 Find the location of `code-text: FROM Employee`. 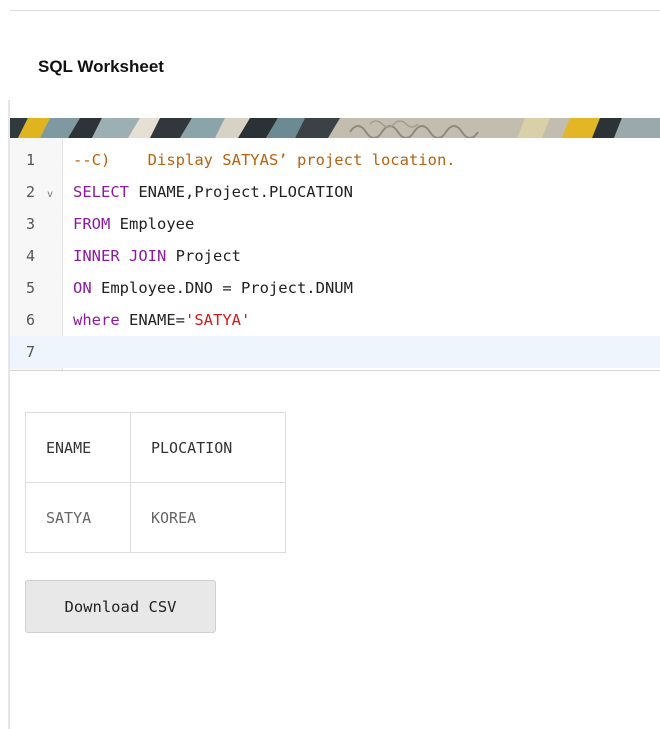

code-text: FROM Employee is located at coordinates (133, 224).